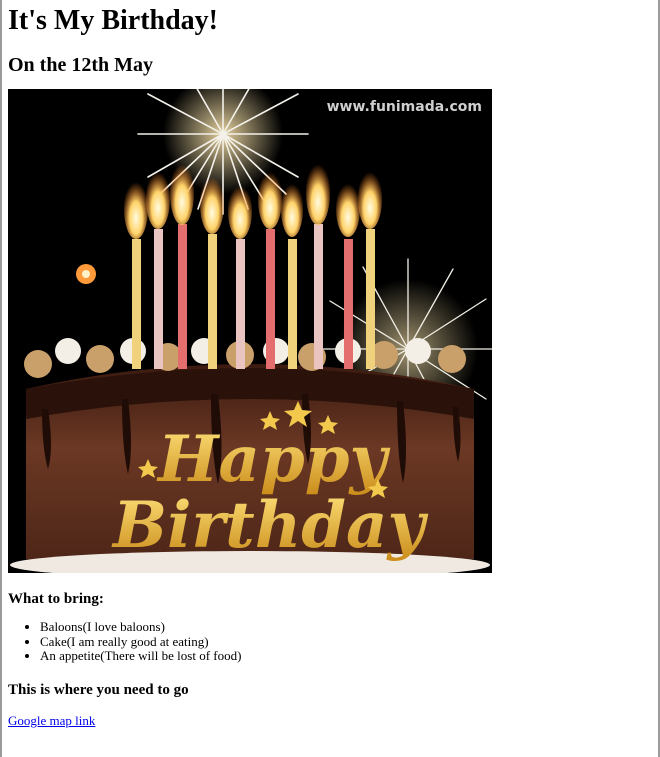  Describe the element at coordinates (80, 65) in the screenshot. I see `date-heading: On the 12th May` at that location.